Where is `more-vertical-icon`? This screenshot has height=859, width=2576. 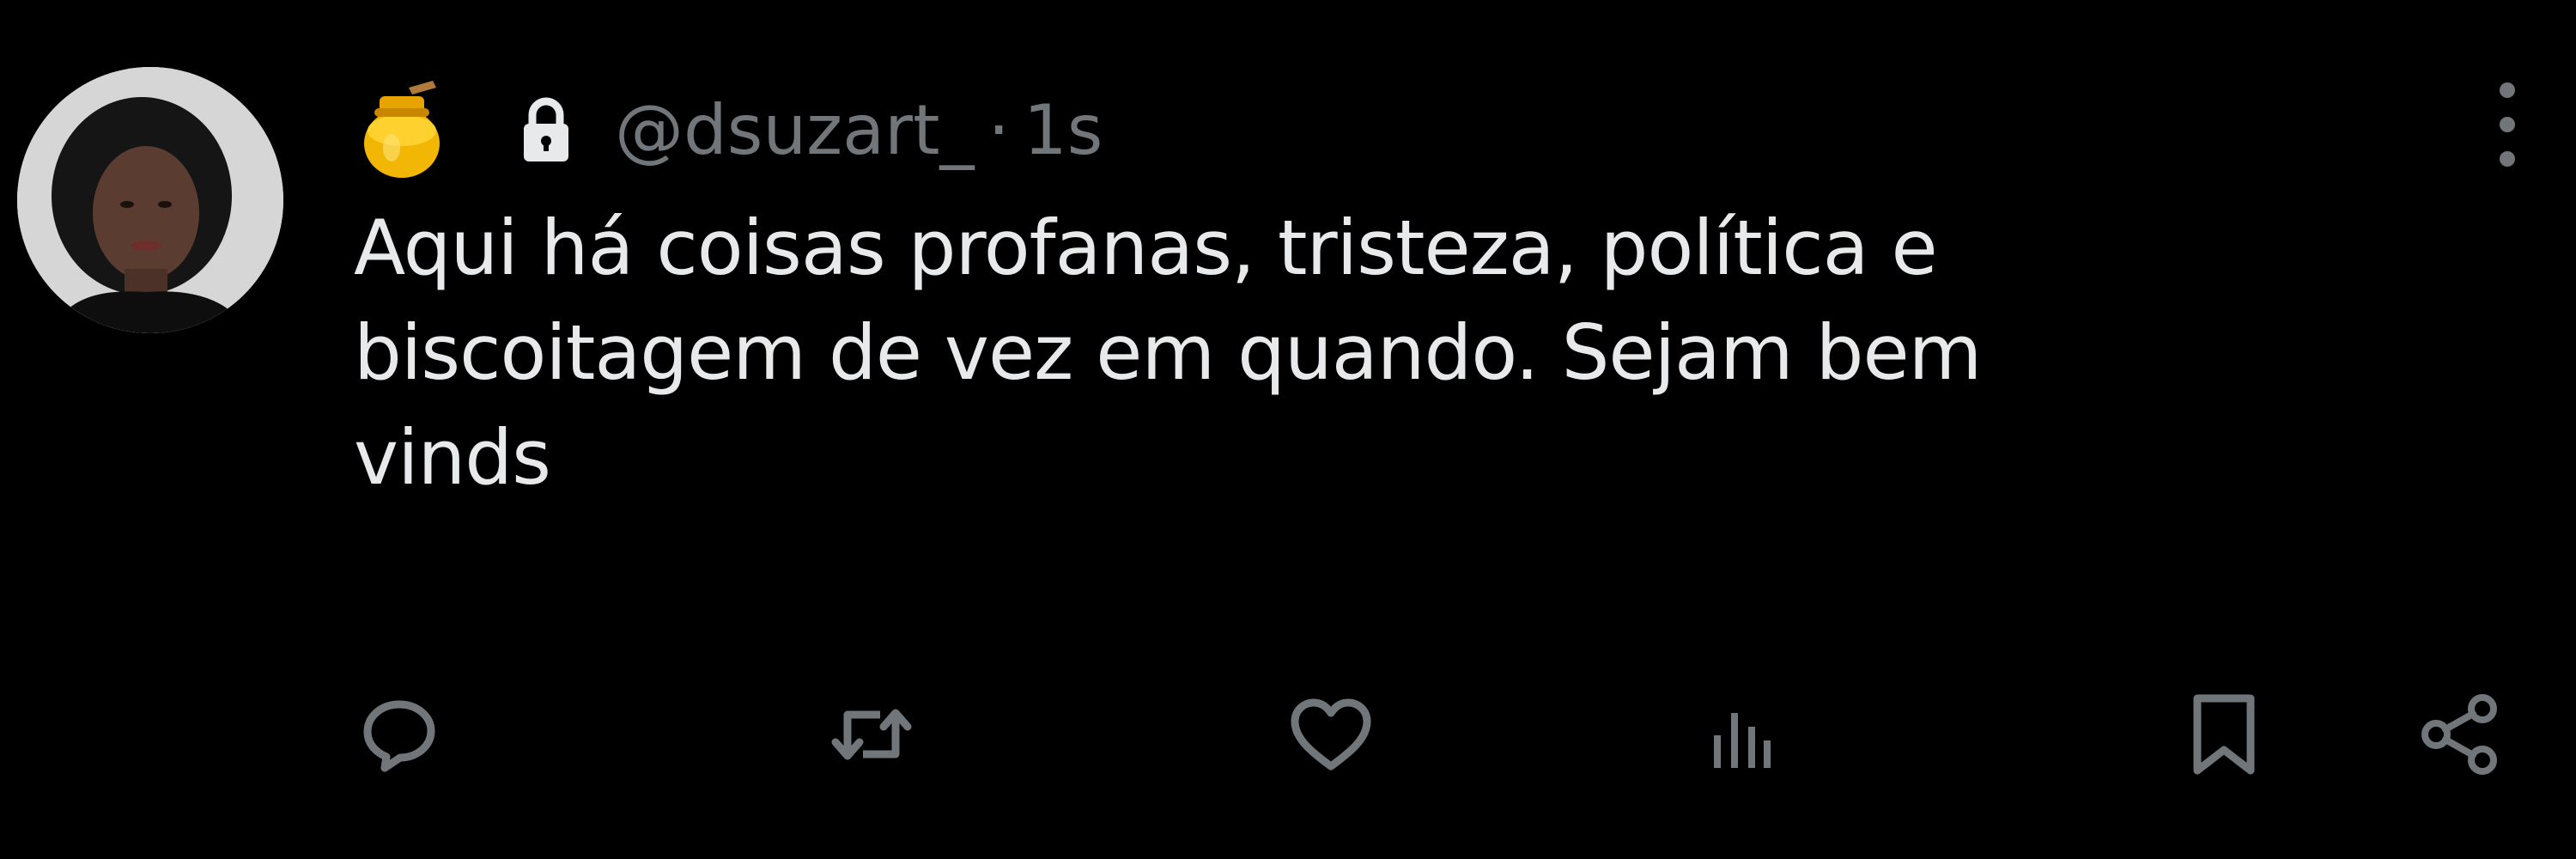
more-vertical-icon is located at coordinates (2507, 124).